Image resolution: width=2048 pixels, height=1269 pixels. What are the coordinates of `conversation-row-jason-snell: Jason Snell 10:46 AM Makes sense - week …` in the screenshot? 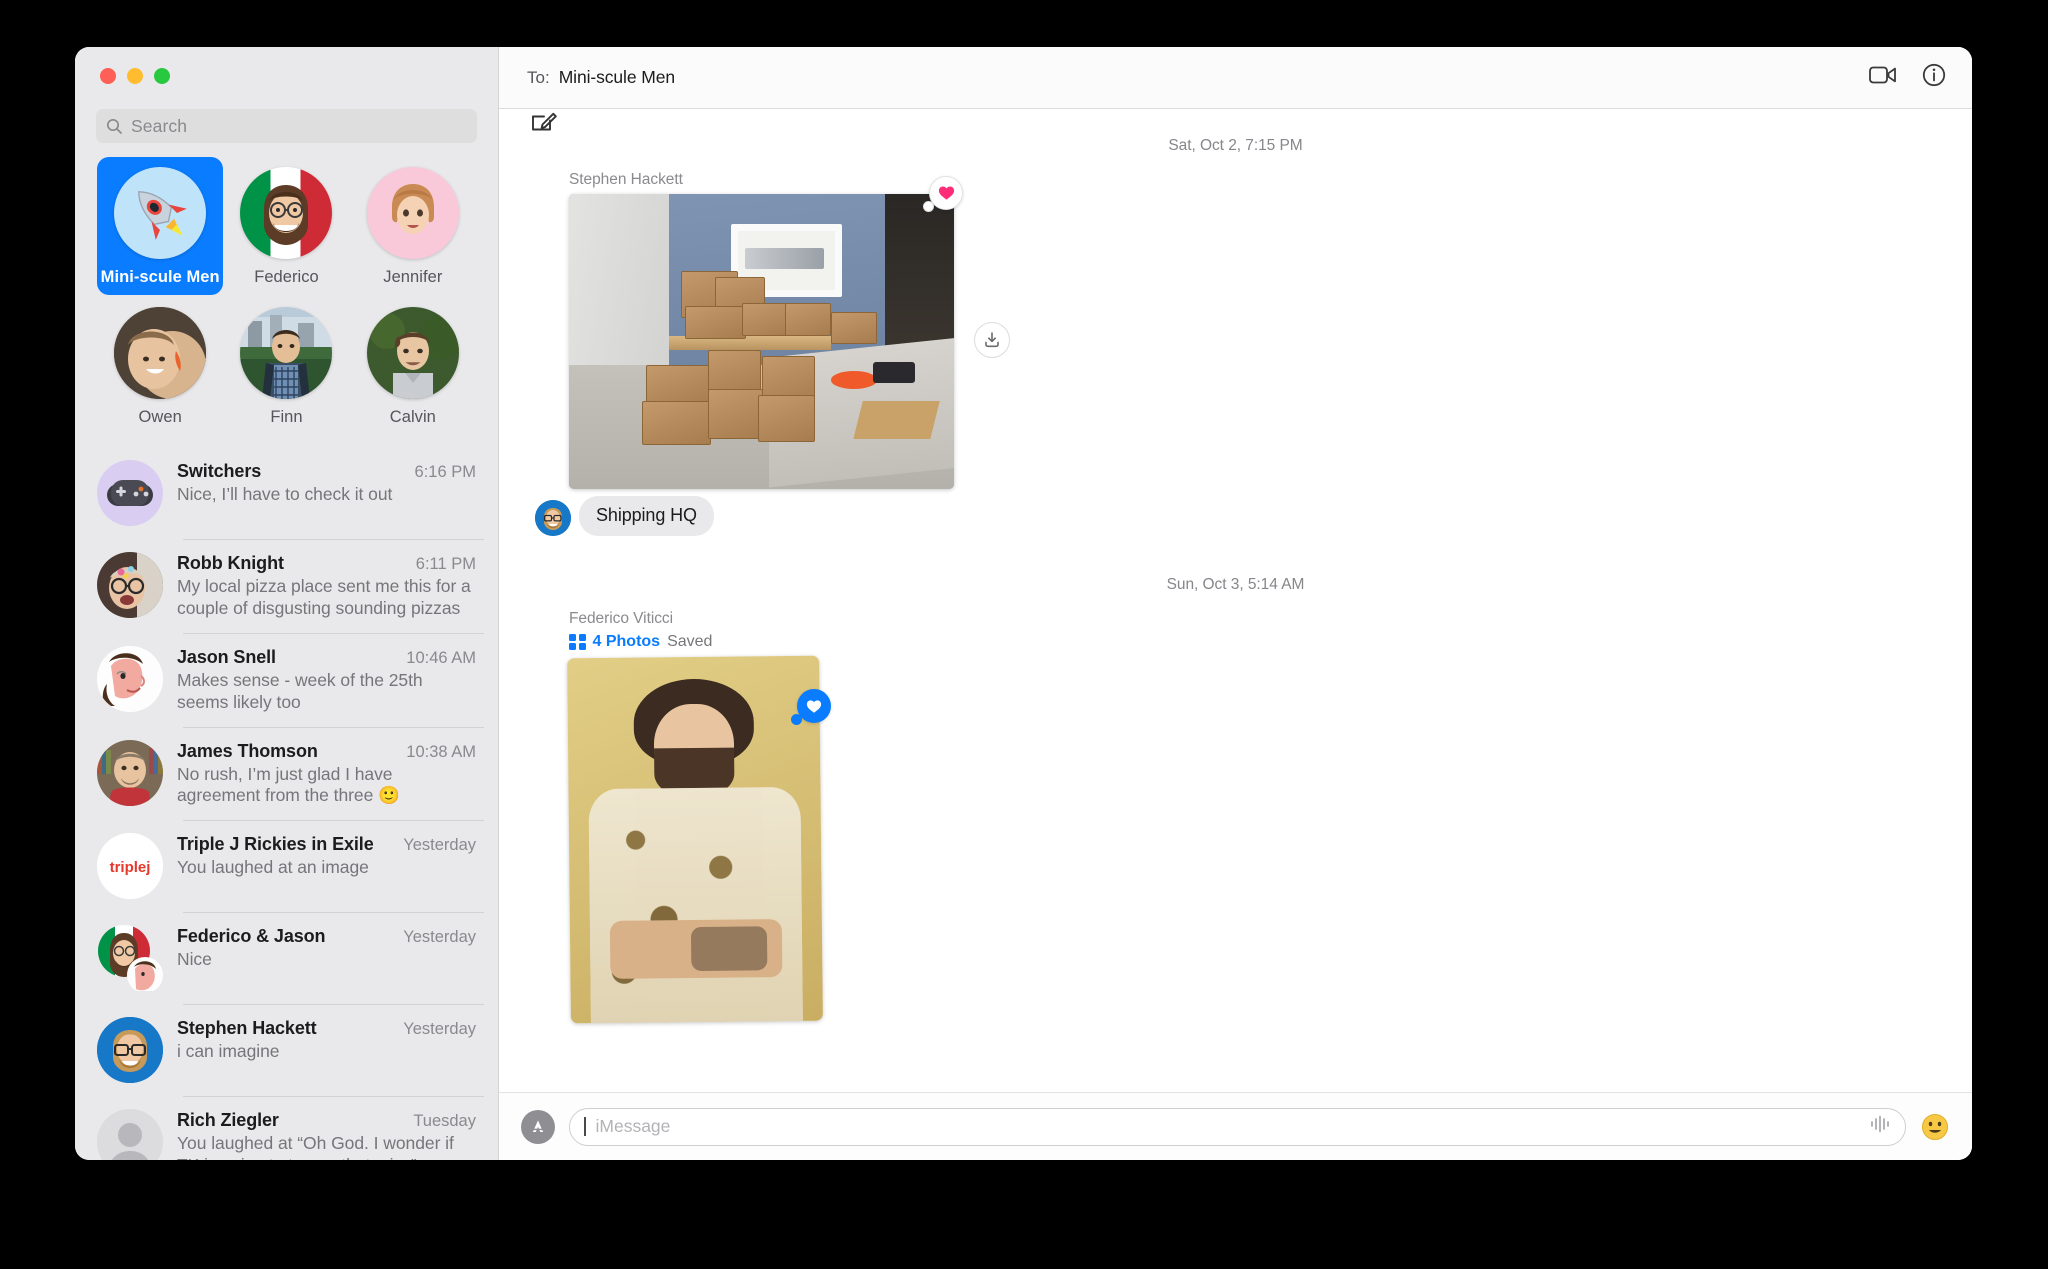 It's located at (286, 679).